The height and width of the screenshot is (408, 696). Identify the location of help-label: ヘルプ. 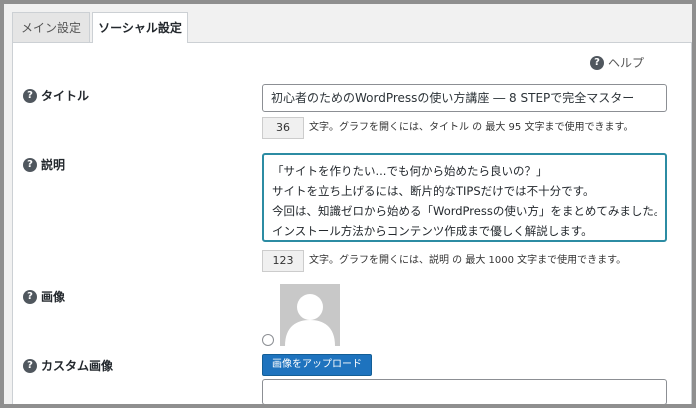
(626, 63).